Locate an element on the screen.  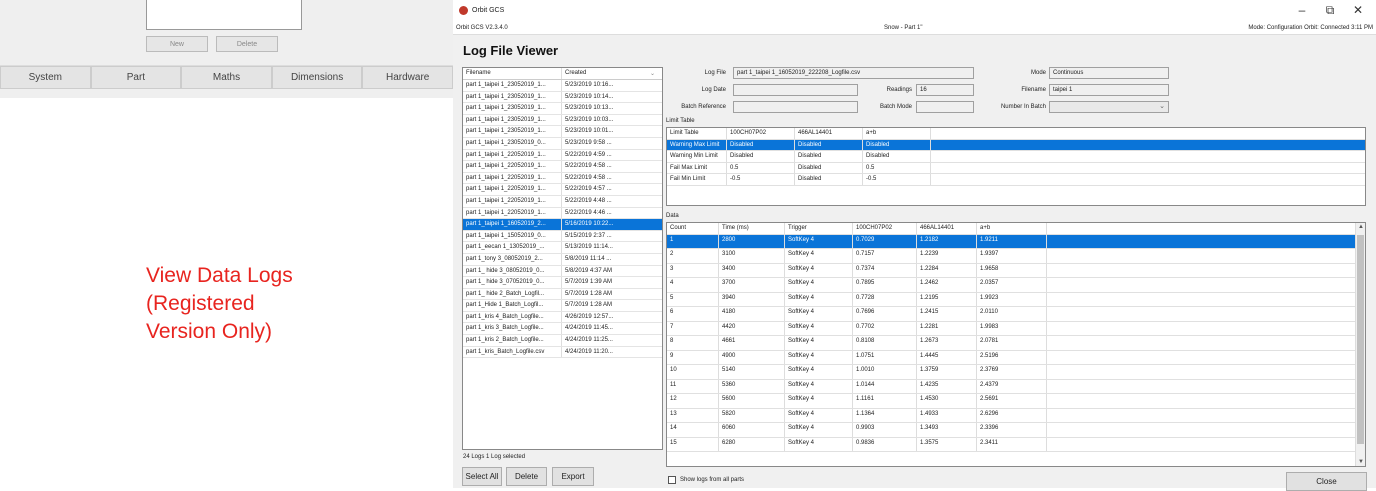
data-cell: 5360 is located at coordinates (752, 386).